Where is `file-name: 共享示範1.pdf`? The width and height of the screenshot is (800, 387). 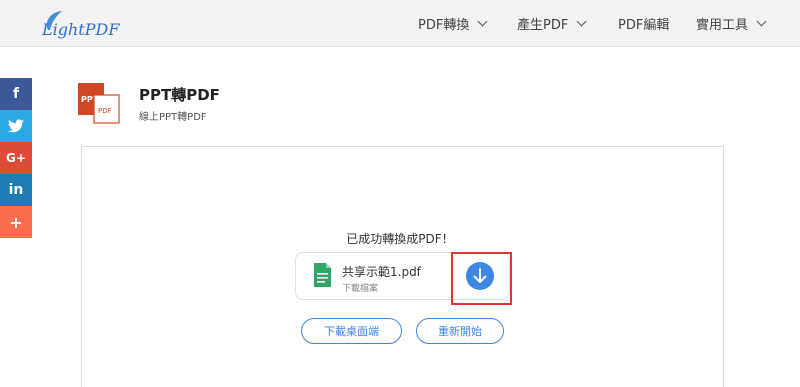
file-name: 共享示範1.pdf is located at coordinates (381, 272).